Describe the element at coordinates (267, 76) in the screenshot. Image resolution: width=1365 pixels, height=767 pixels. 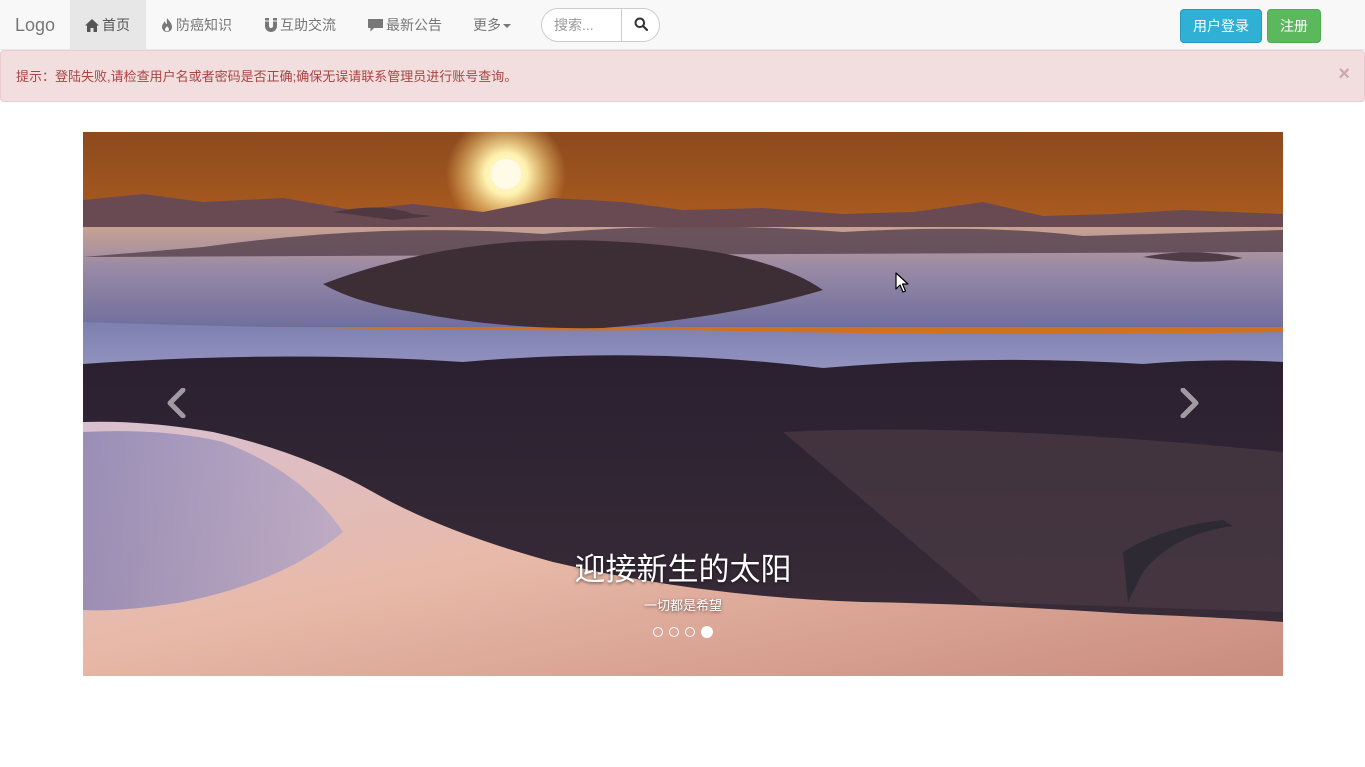
I see `alert-message: 提示：登陆失败,请检查用户名或者密码是否正确;确保无误请联系管理员进行账号查询。` at that location.